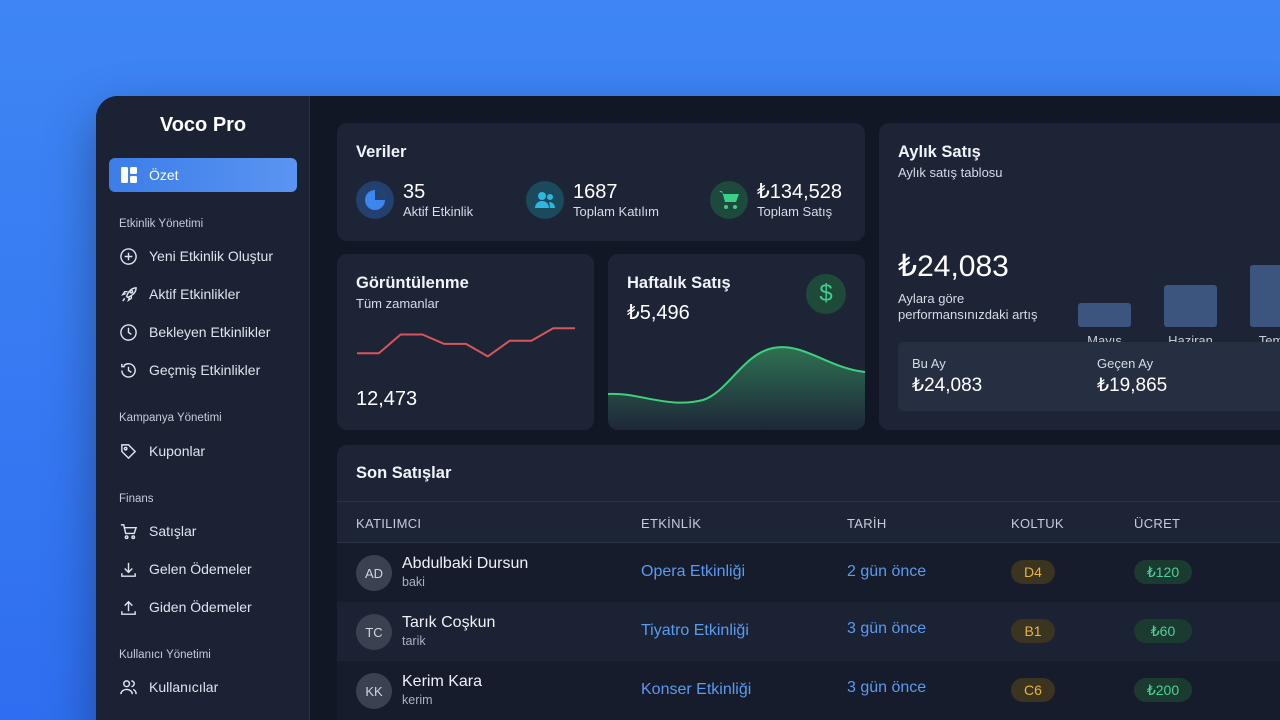  I want to click on avatar: KK, so click(374, 691).